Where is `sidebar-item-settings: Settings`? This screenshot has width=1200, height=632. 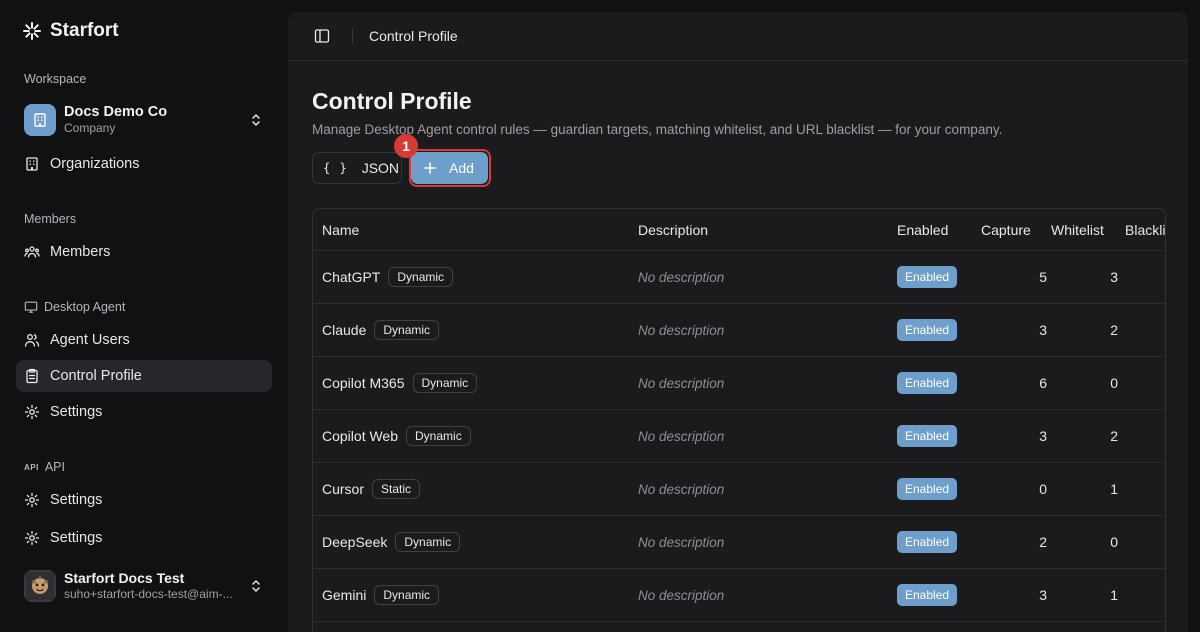
sidebar-item-settings: Settings is located at coordinates (144, 538).